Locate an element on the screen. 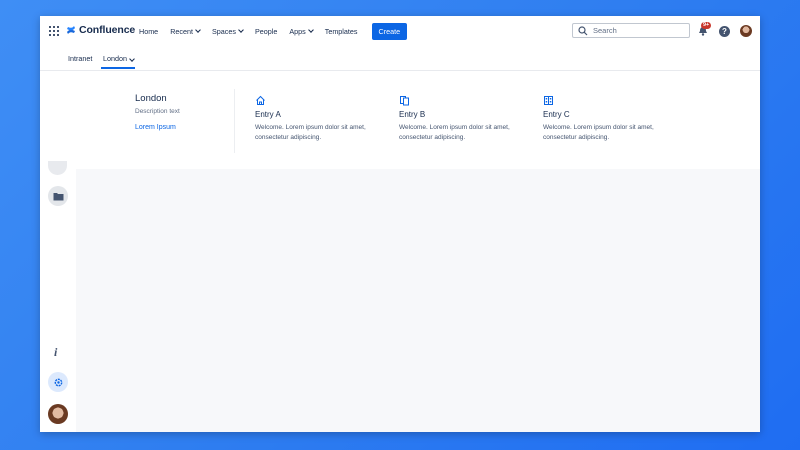 Image resolution: width=800 pixels, height=450 pixels. nav-home-label: Home is located at coordinates (149, 31).